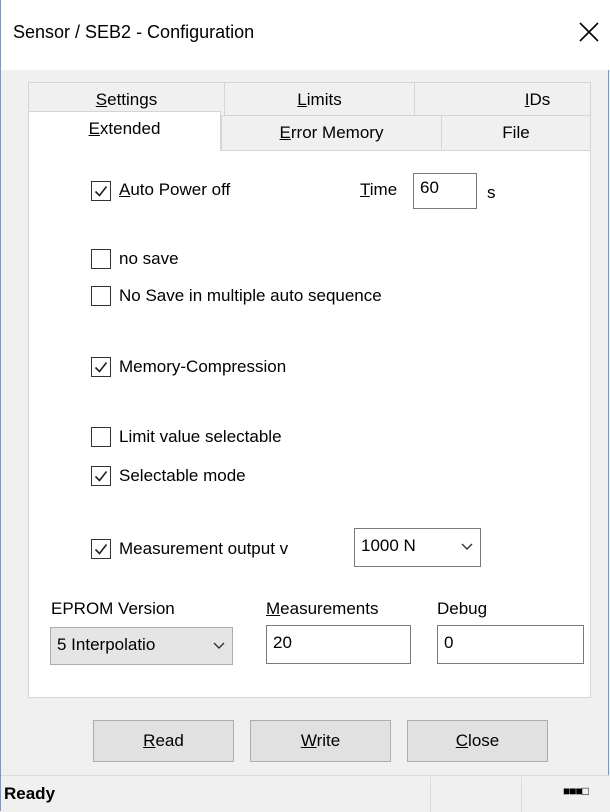 Image resolution: width=610 pixels, height=812 pixels. Describe the element at coordinates (417, 547) in the screenshot. I see `measurement-output-select: 1000 N` at that location.